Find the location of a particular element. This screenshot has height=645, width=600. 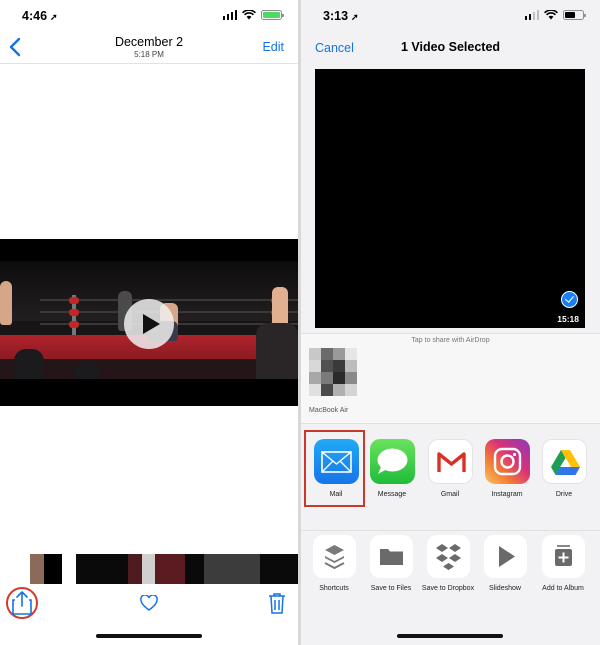

gmail-icon is located at coordinates (450, 461).